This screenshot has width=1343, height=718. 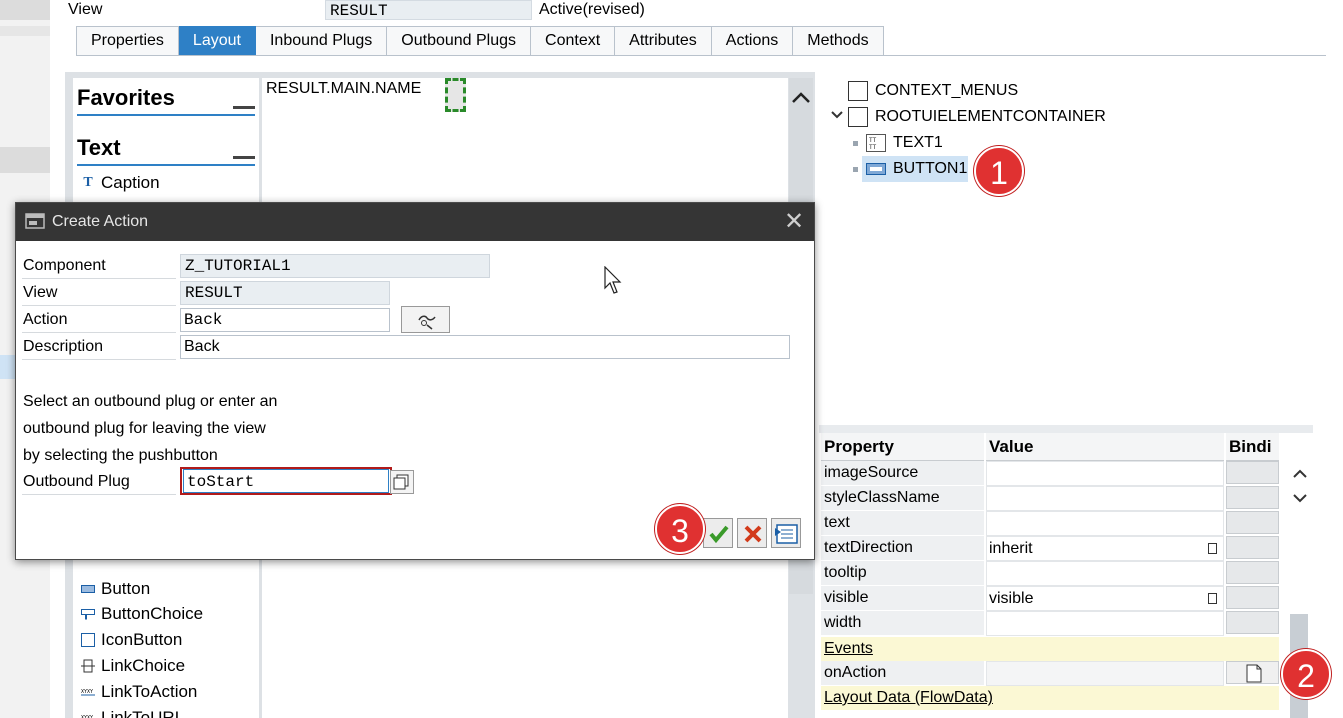 I want to click on svg-text: XYXY, so click(x=87, y=692).